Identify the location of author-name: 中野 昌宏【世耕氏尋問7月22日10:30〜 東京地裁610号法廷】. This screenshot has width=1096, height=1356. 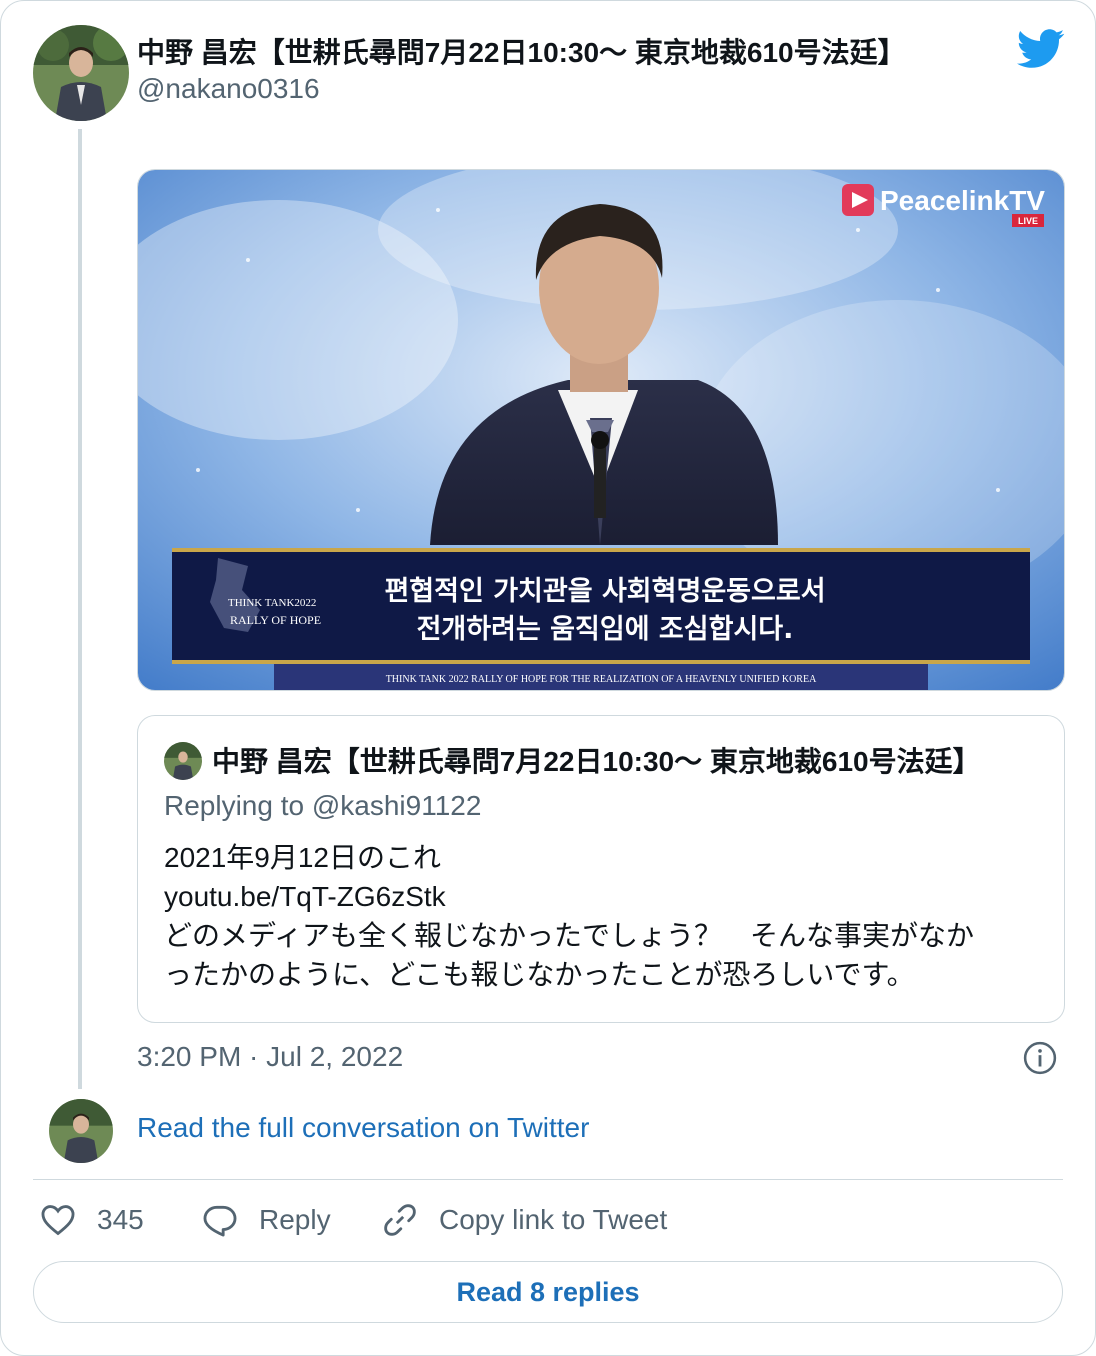
(521, 51).